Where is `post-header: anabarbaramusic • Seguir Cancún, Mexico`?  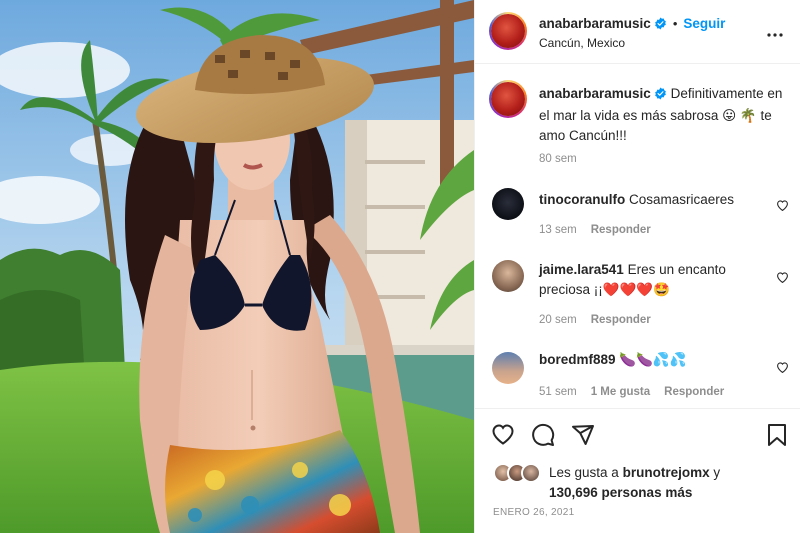 post-header: anabarbaramusic • Seguir Cancún, Mexico is located at coordinates (637, 32).